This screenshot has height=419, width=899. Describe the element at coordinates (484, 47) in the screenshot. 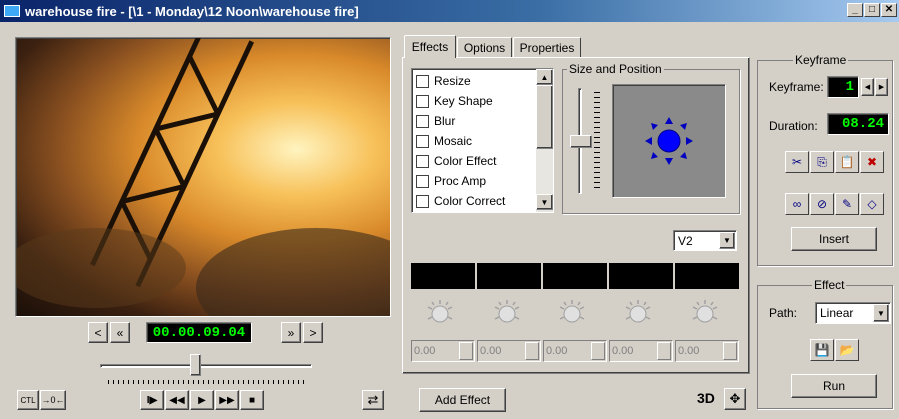

I see `tab-options: Options` at that location.